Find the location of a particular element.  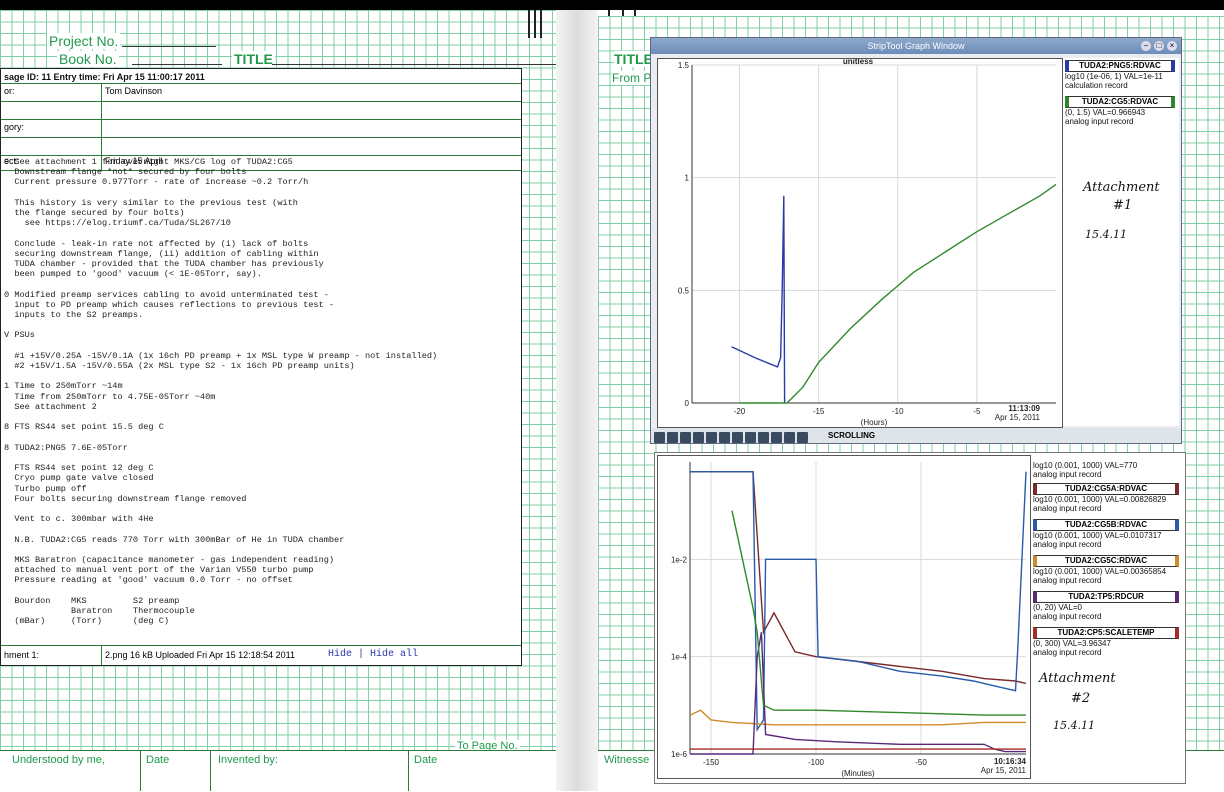

minimize-button: – is located at coordinates (1146, 46).